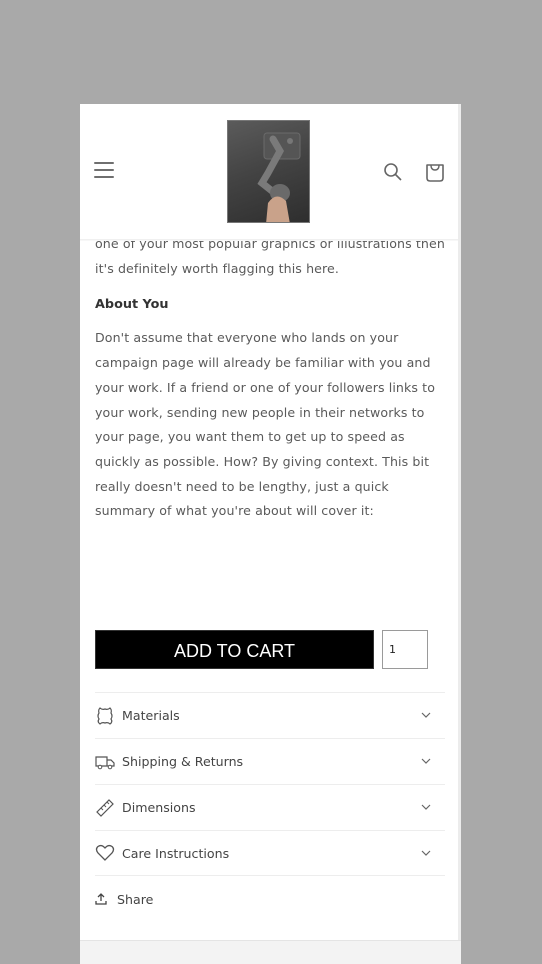 The width and height of the screenshot is (542, 964). I want to click on share-label: Share, so click(135, 899).